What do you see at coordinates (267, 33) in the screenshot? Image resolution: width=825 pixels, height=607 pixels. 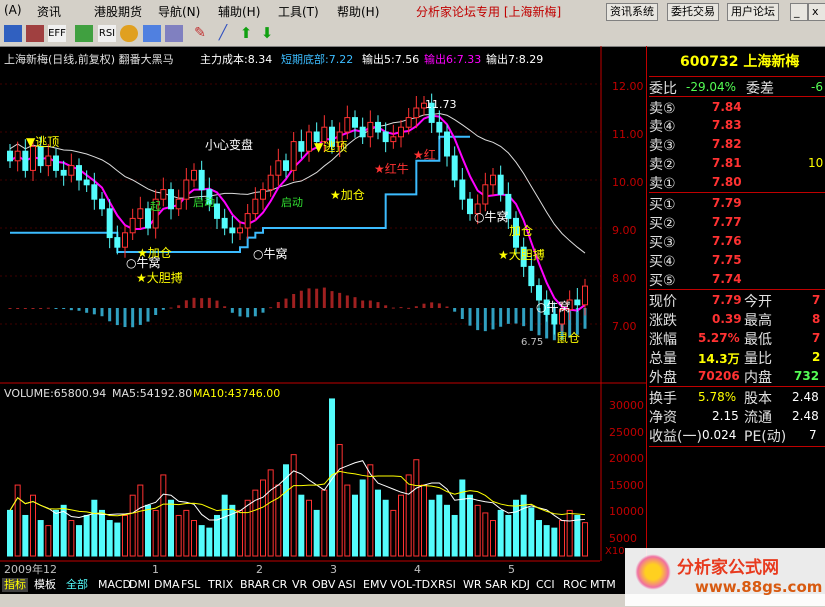 I see `arrow-down-icon: ⬇` at bounding box center [267, 33].